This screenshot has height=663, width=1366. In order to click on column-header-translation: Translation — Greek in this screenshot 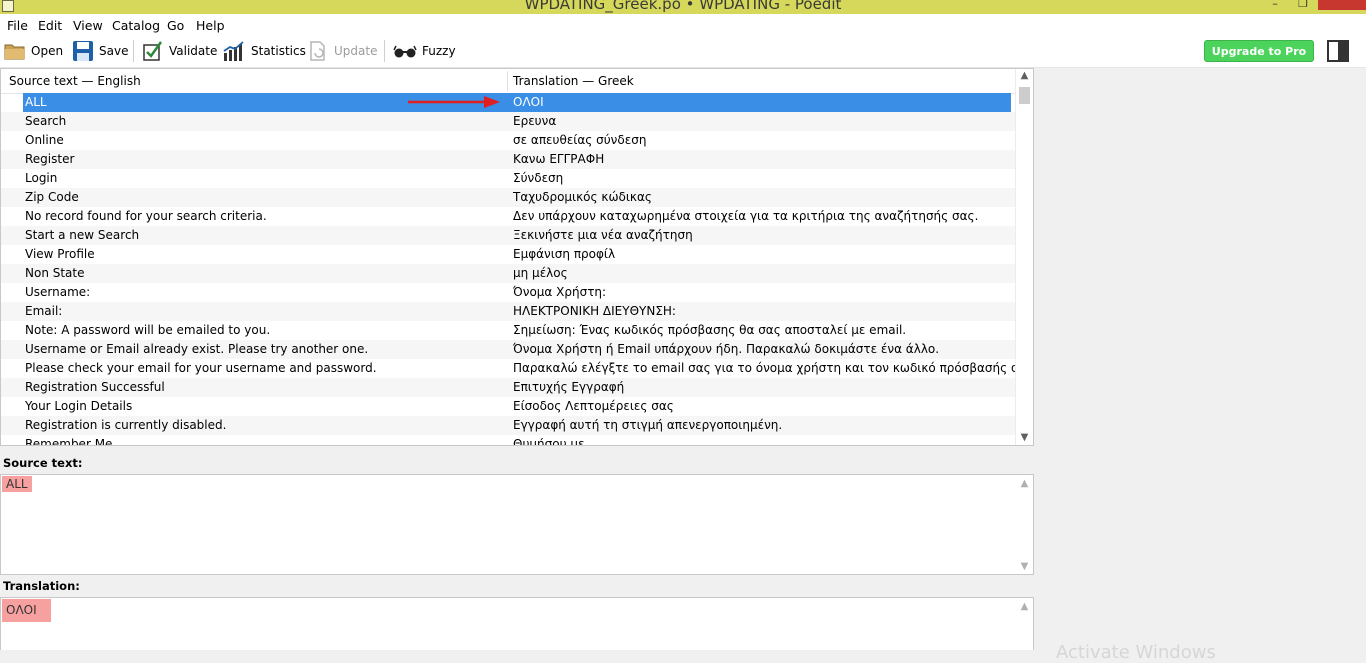, I will do `click(573, 81)`.